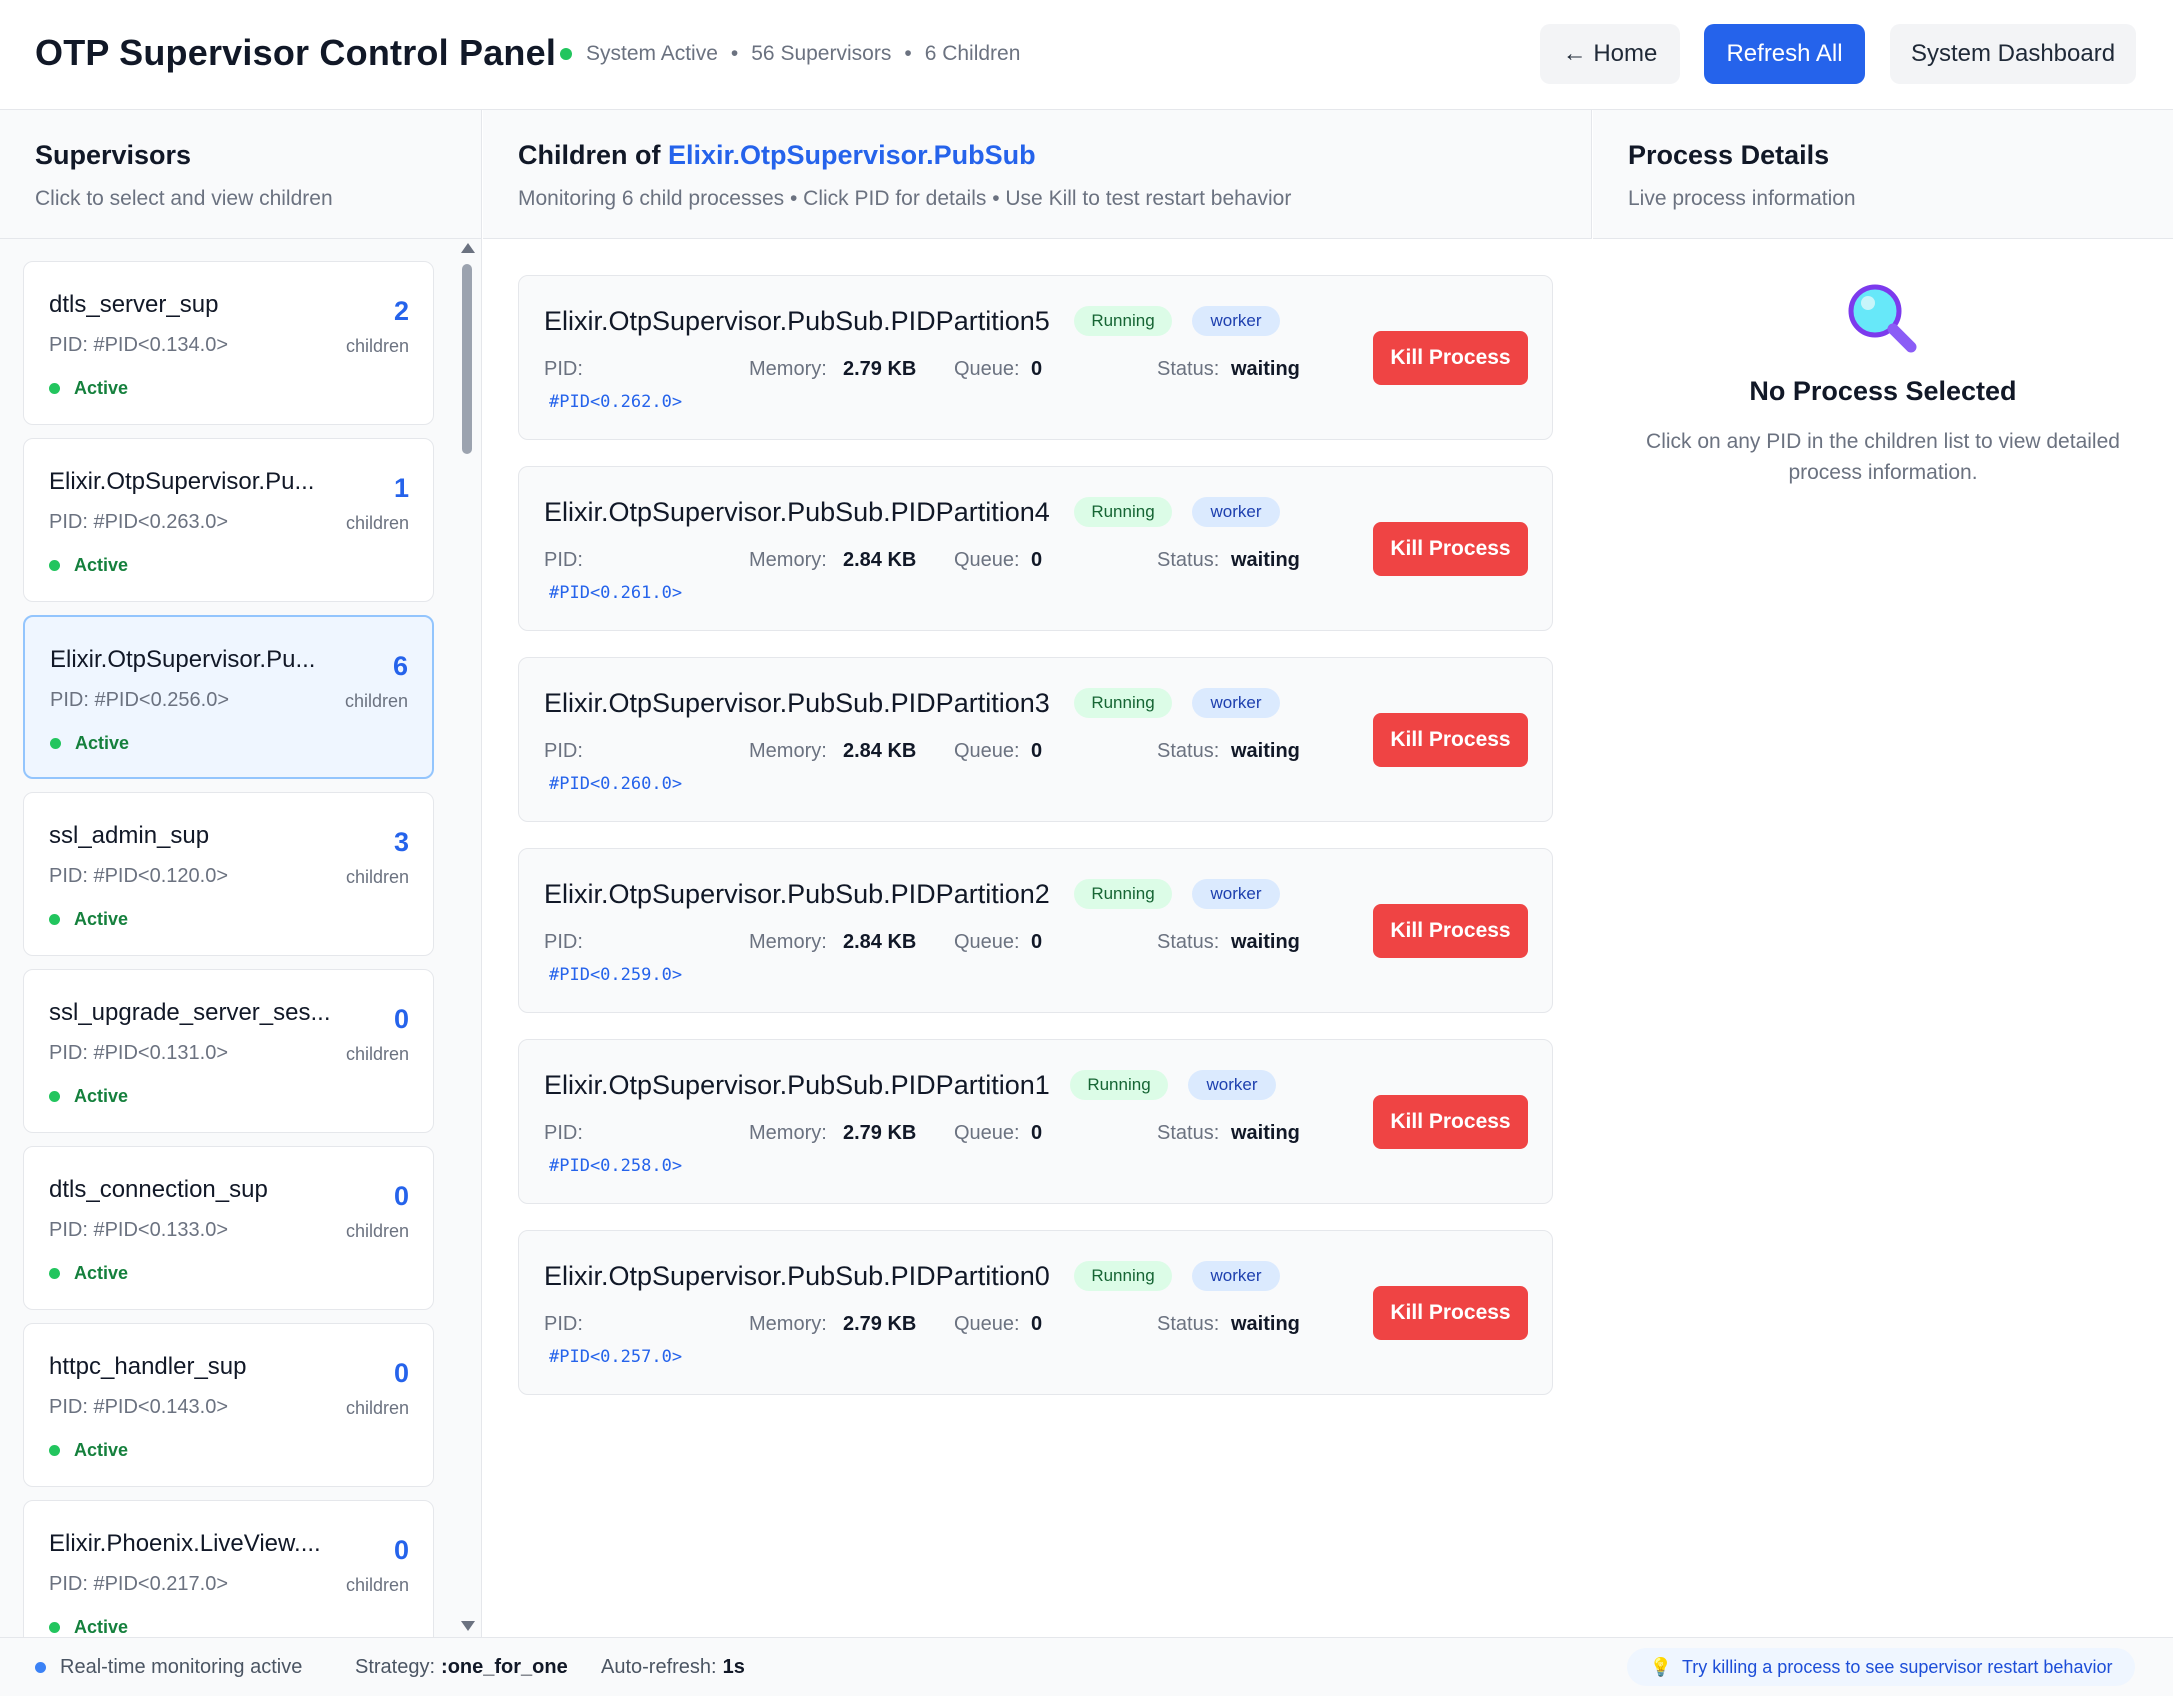 The width and height of the screenshot is (2173, 1696). What do you see at coordinates (2013, 54) in the screenshot?
I see `system-dashboard-button: System Dashboard` at bounding box center [2013, 54].